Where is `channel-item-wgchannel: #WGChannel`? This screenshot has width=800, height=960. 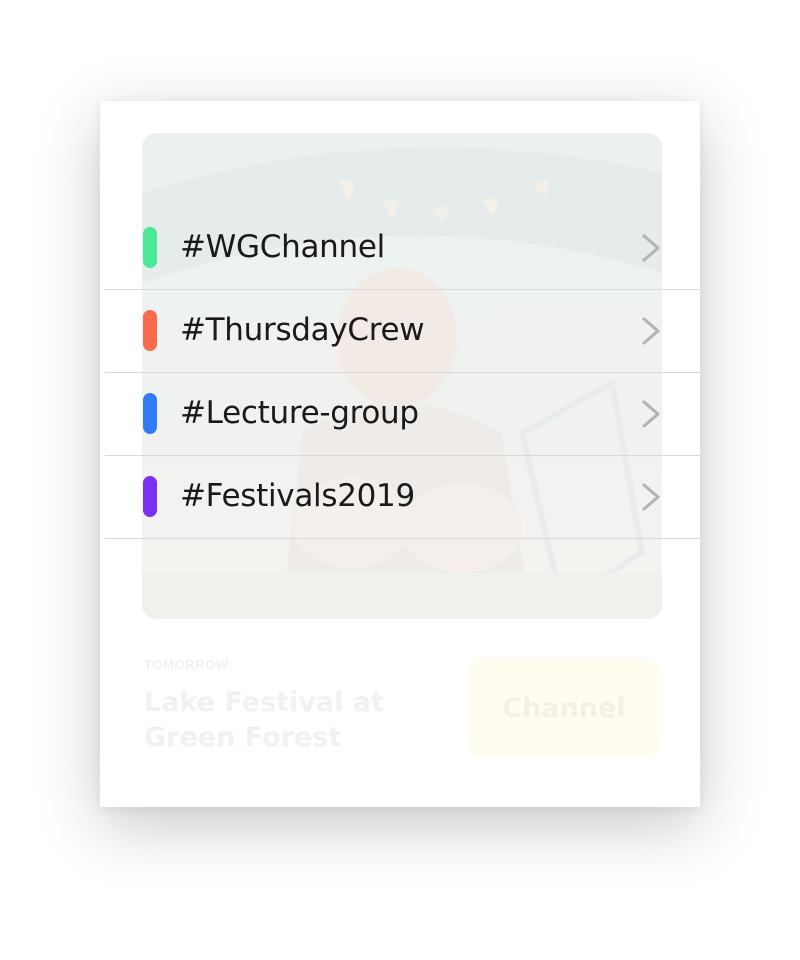
channel-item-wgchannel: #WGChannel is located at coordinates (402, 248).